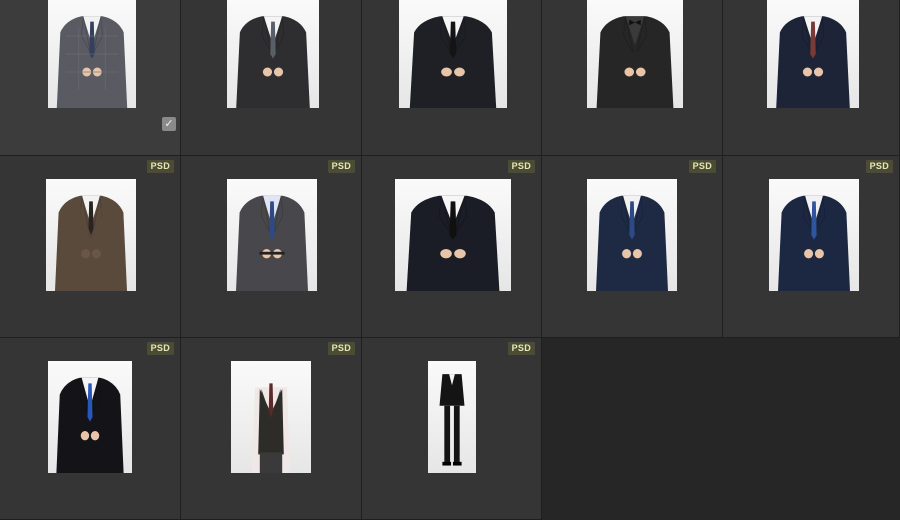 This screenshot has width=900, height=520. Describe the element at coordinates (169, 124) in the screenshot. I see `selected-checkbox: ✓` at that location.